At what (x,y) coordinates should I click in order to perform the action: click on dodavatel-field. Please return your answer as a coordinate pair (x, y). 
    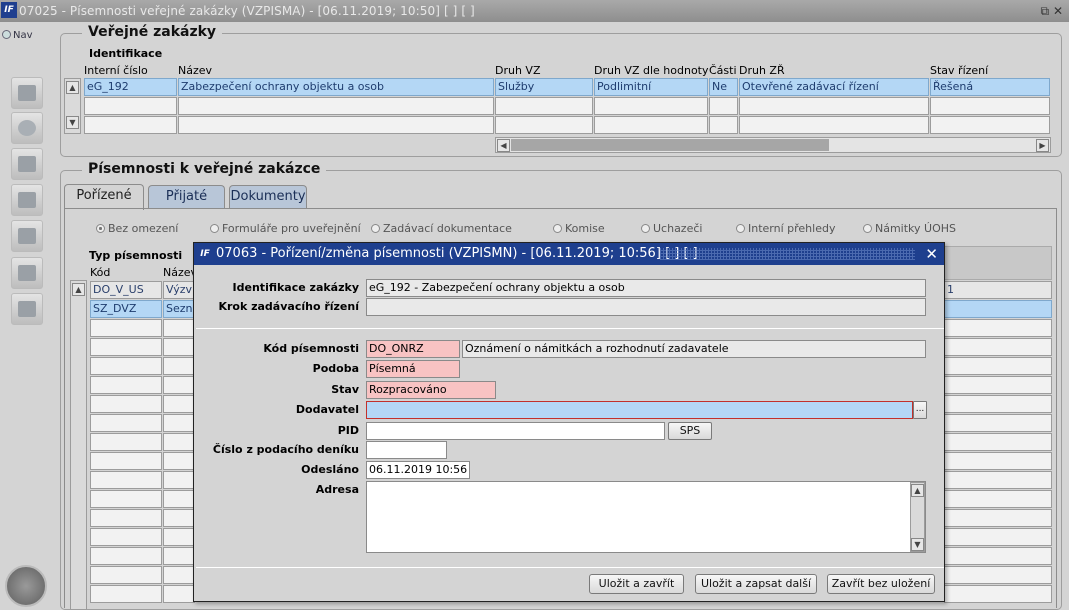
    Looking at the image, I should click on (639, 410).